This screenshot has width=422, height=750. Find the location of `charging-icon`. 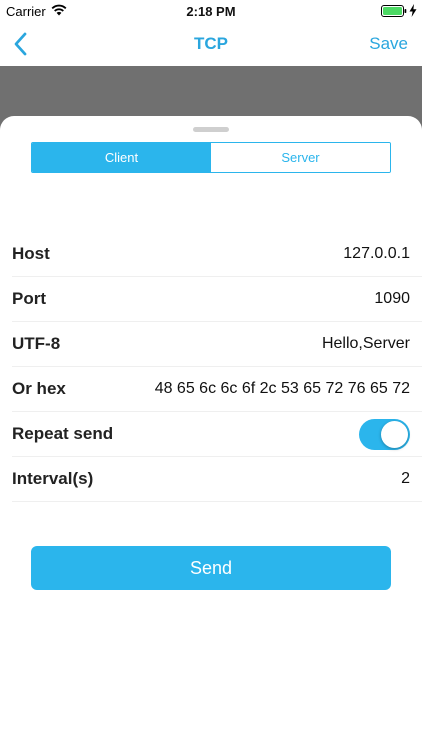

charging-icon is located at coordinates (413, 10).